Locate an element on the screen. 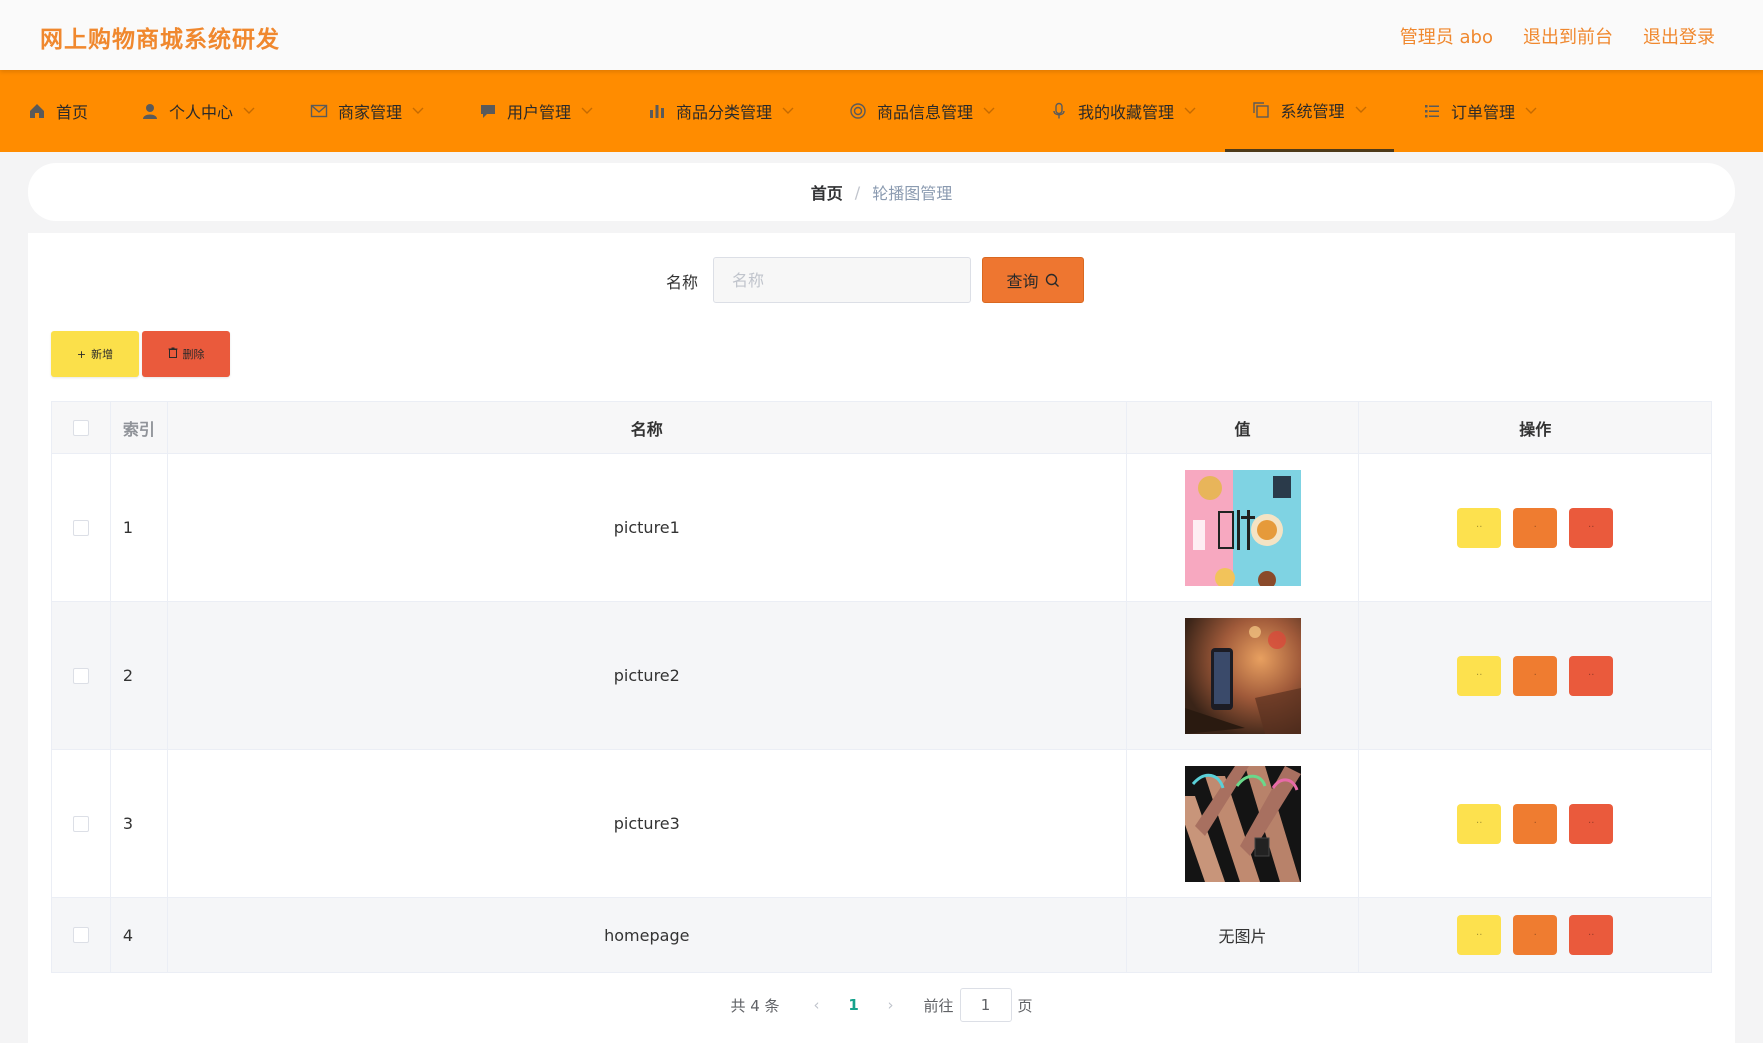  nav-item-personal-center: 个人中心 is located at coordinates (198, 111).